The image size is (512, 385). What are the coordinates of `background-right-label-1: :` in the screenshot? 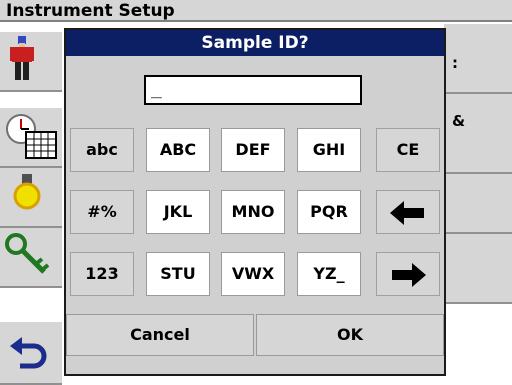 It's located at (455, 63).